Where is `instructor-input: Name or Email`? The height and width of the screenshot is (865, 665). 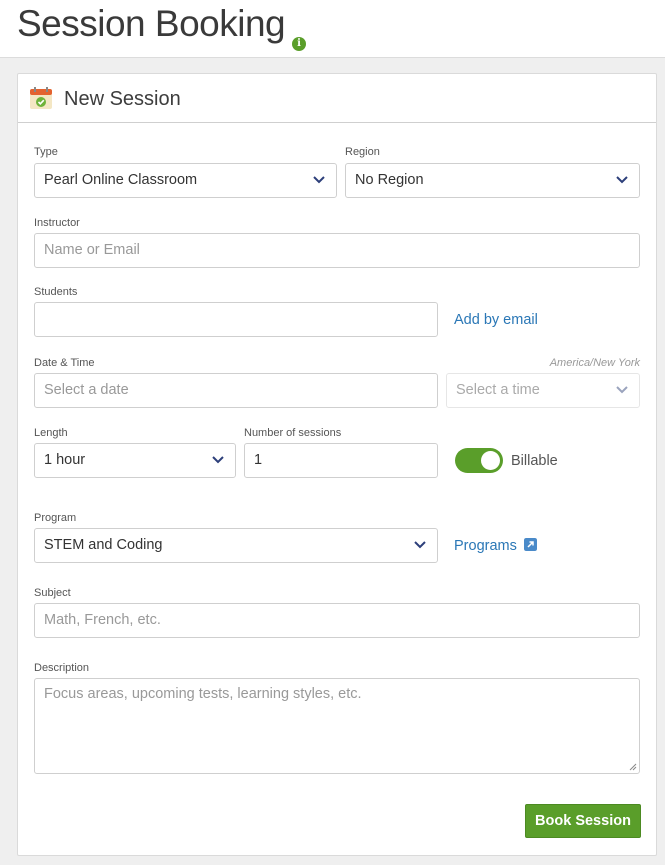 instructor-input: Name or Email is located at coordinates (337, 250).